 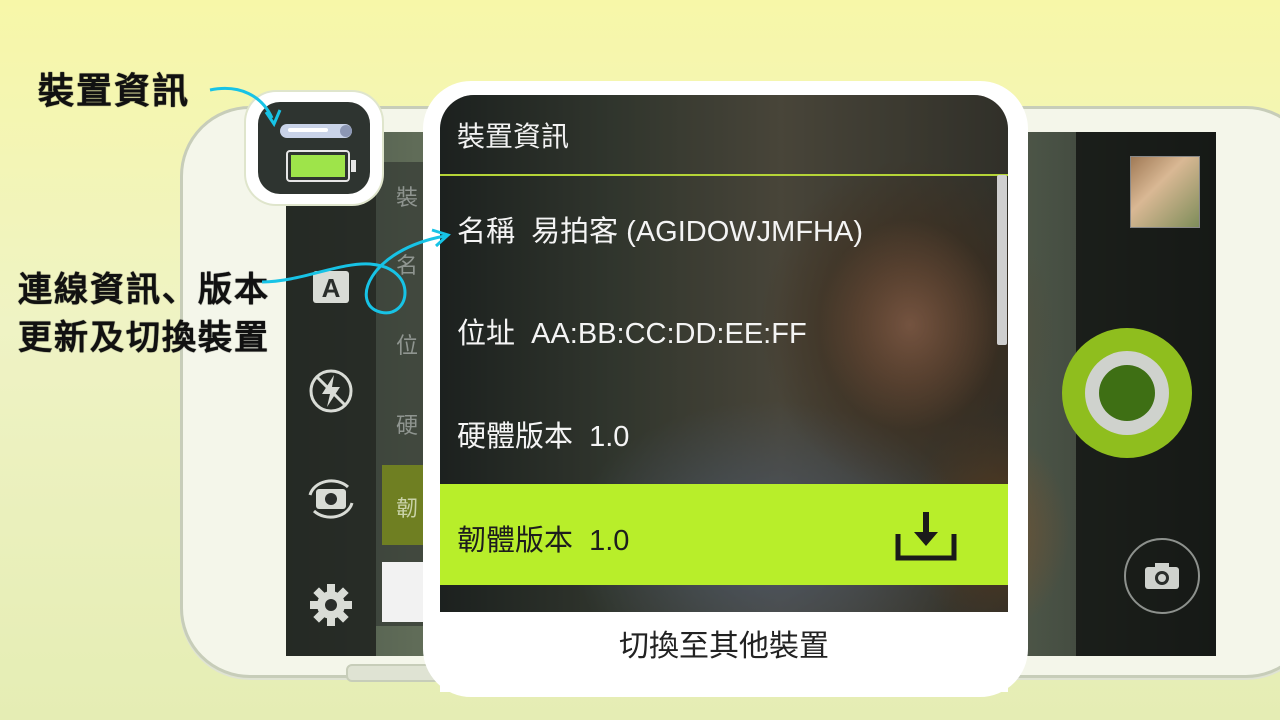 I want to click on firmware-update-row: 韌體版本 1.0, so click(x=724, y=534).